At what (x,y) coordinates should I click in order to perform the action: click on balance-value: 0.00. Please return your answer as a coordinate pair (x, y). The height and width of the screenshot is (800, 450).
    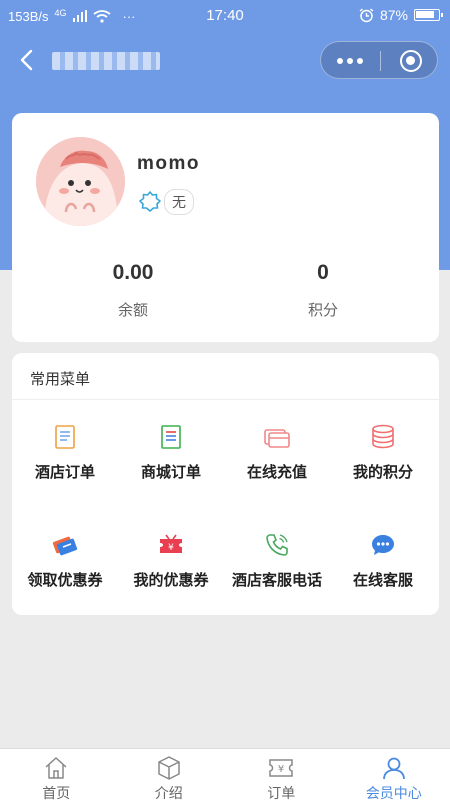
    Looking at the image, I should click on (133, 272).